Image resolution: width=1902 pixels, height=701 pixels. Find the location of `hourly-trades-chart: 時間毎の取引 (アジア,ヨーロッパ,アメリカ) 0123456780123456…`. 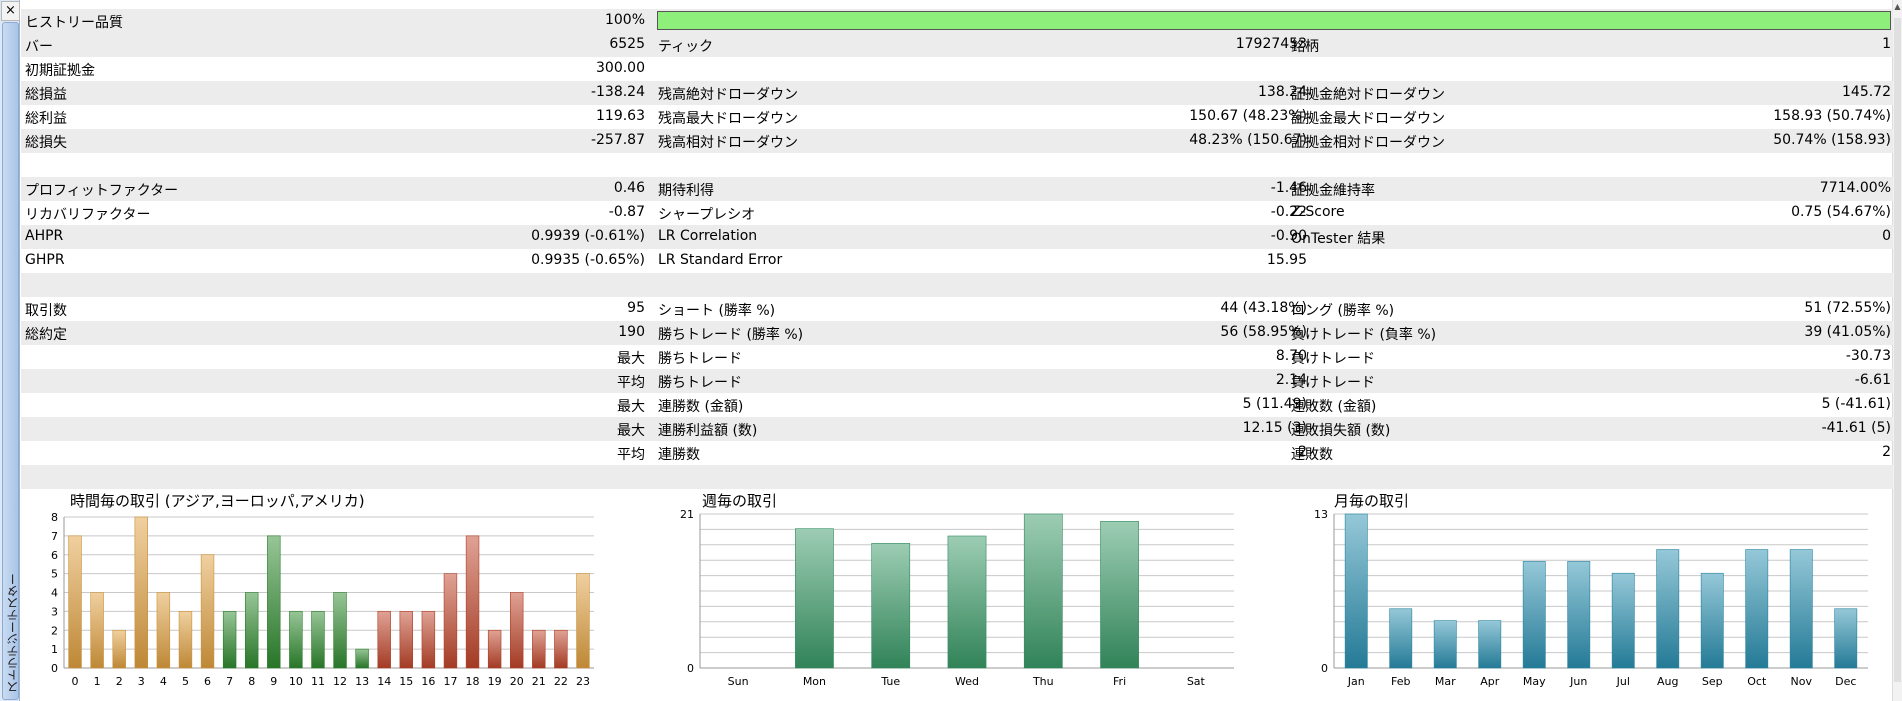

hourly-trades-chart: 時間毎の取引 (アジア,ヨーロッパ,アメリカ) 0123456780123456… is located at coordinates (320, 595).